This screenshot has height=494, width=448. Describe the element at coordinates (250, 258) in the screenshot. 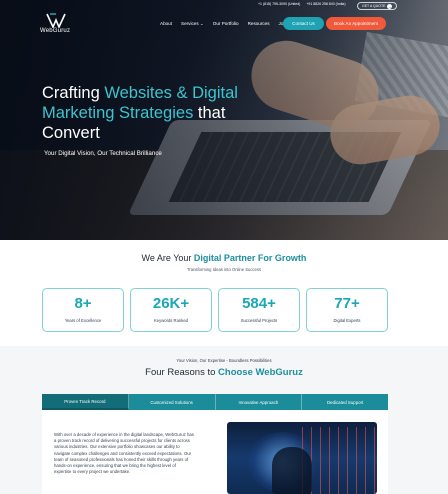

I see `partner-title-accent: Digital Partner For Growth` at that location.